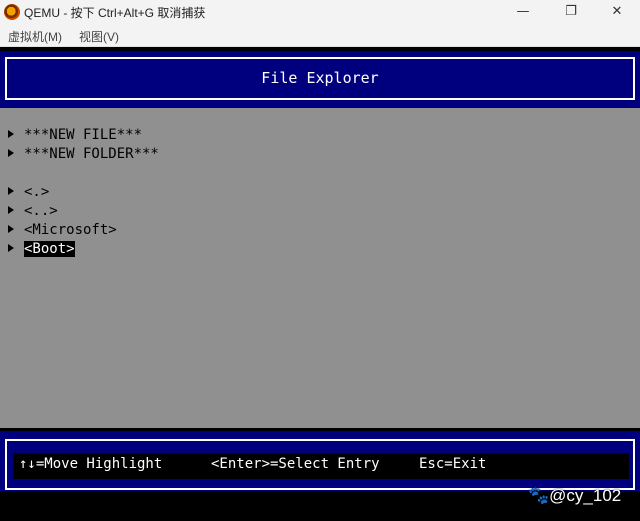  What do you see at coordinates (49, 249) in the screenshot?
I see `entry-label-selected: <Boot>` at bounding box center [49, 249].